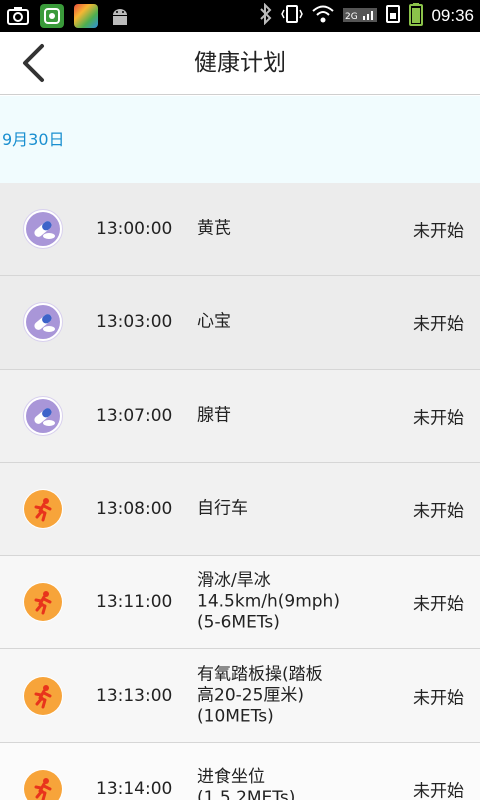  What do you see at coordinates (18, 16) in the screenshot?
I see `screenshot-icon` at bounding box center [18, 16].